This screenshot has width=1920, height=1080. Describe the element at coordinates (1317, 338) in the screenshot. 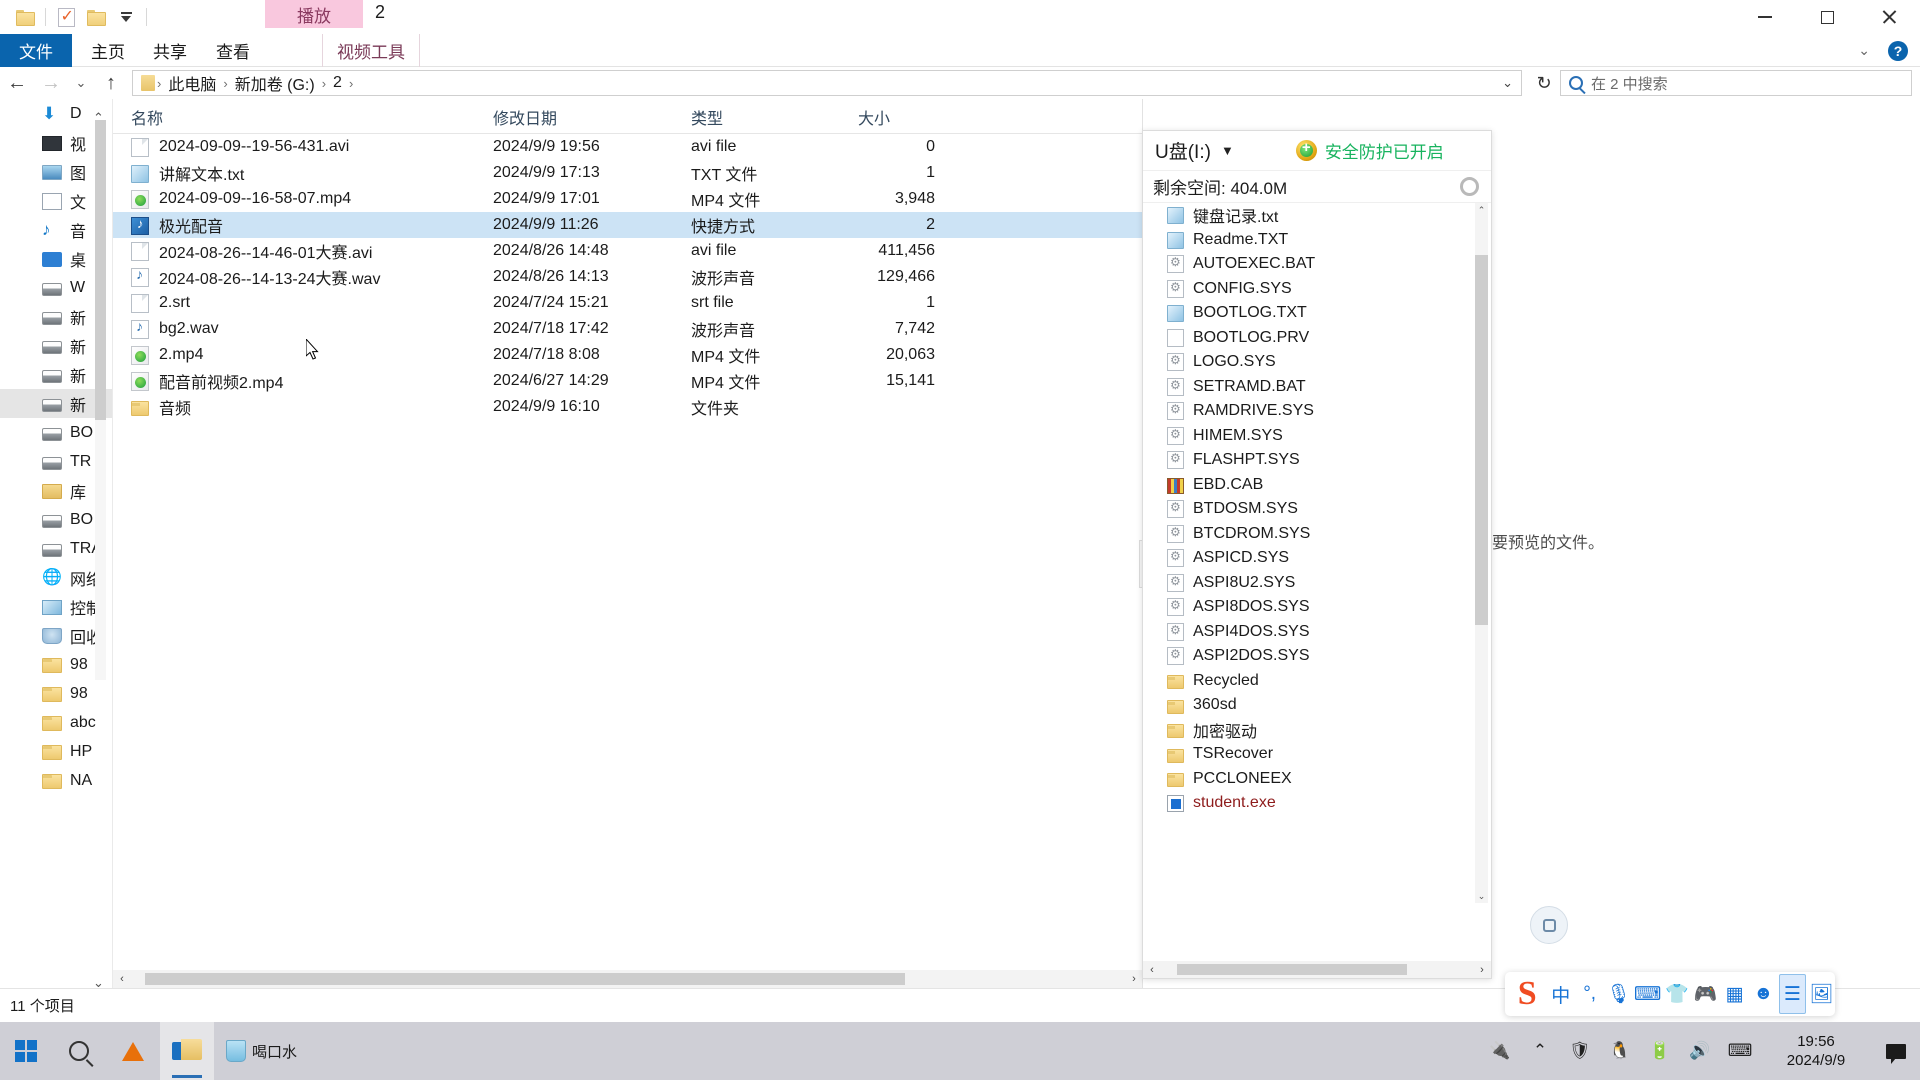

I see `list-item: BOOTLOG.PRV` at that location.